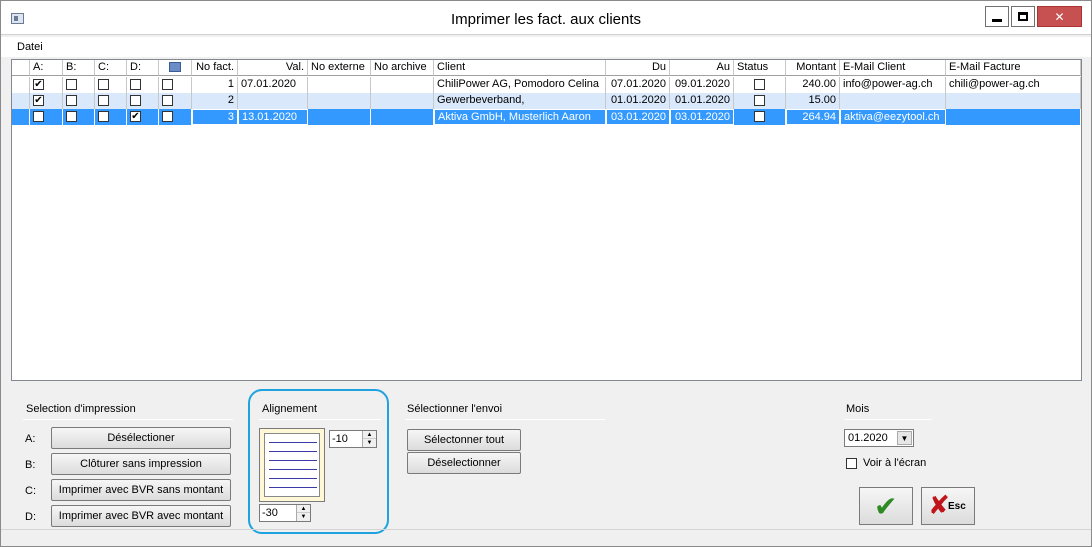  What do you see at coordinates (270, 513) in the screenshot?
I see `vertical-offset-value: -30` at bounding box center [270, 513].